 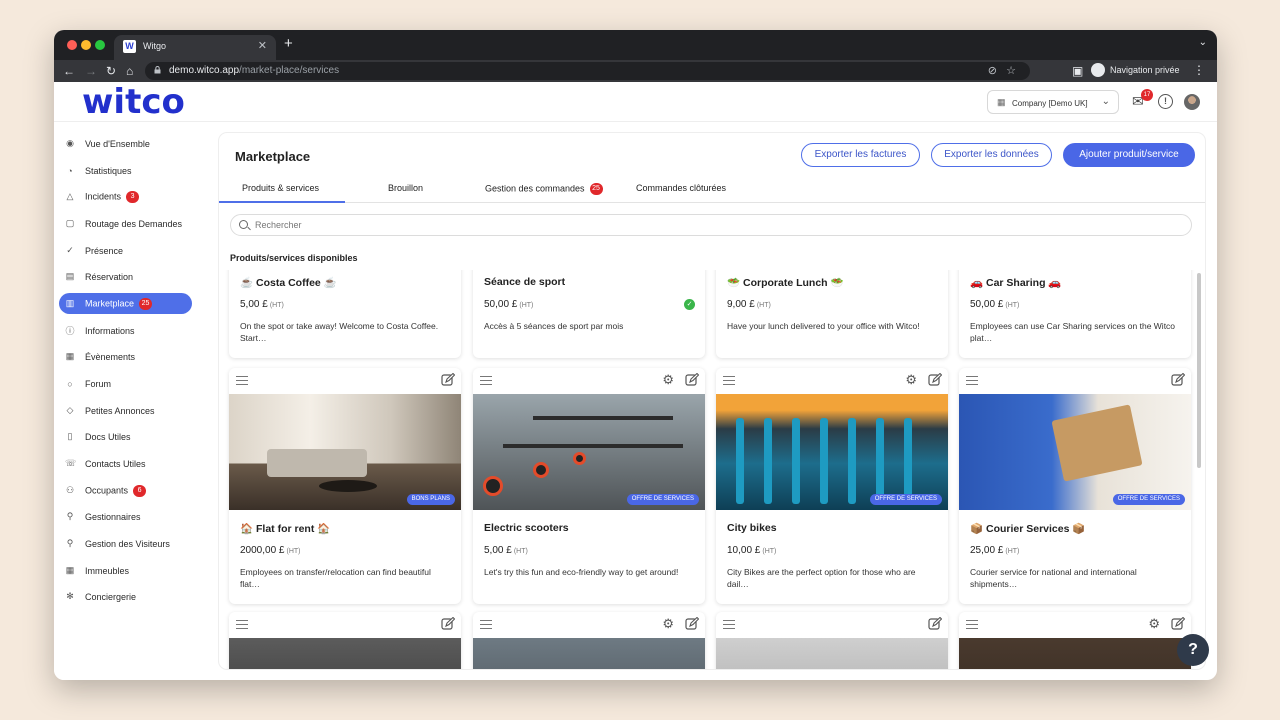 What do you see at coordinates (125, 543) in the screenshot?
I see `sidebar-item-gestion-visiteurs: ⚲ Gestion des Visiteurs` at bounding box center [125, 543].